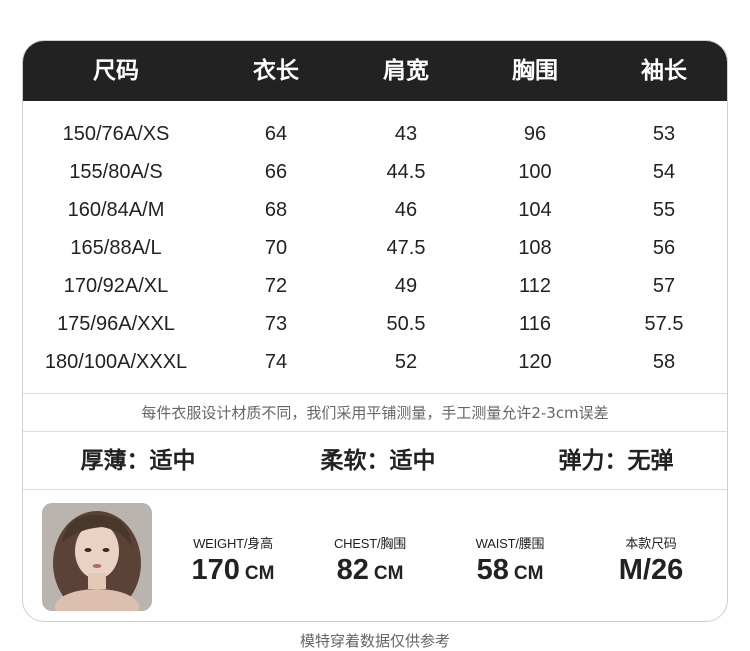 The height and width of the screenshot is (651, 750). What do you see at coordinates (375, 362) in the screenshot?
I see `table-row: 180/100A/XXXL 74 52 120 58` at bounding box center [375, 362].